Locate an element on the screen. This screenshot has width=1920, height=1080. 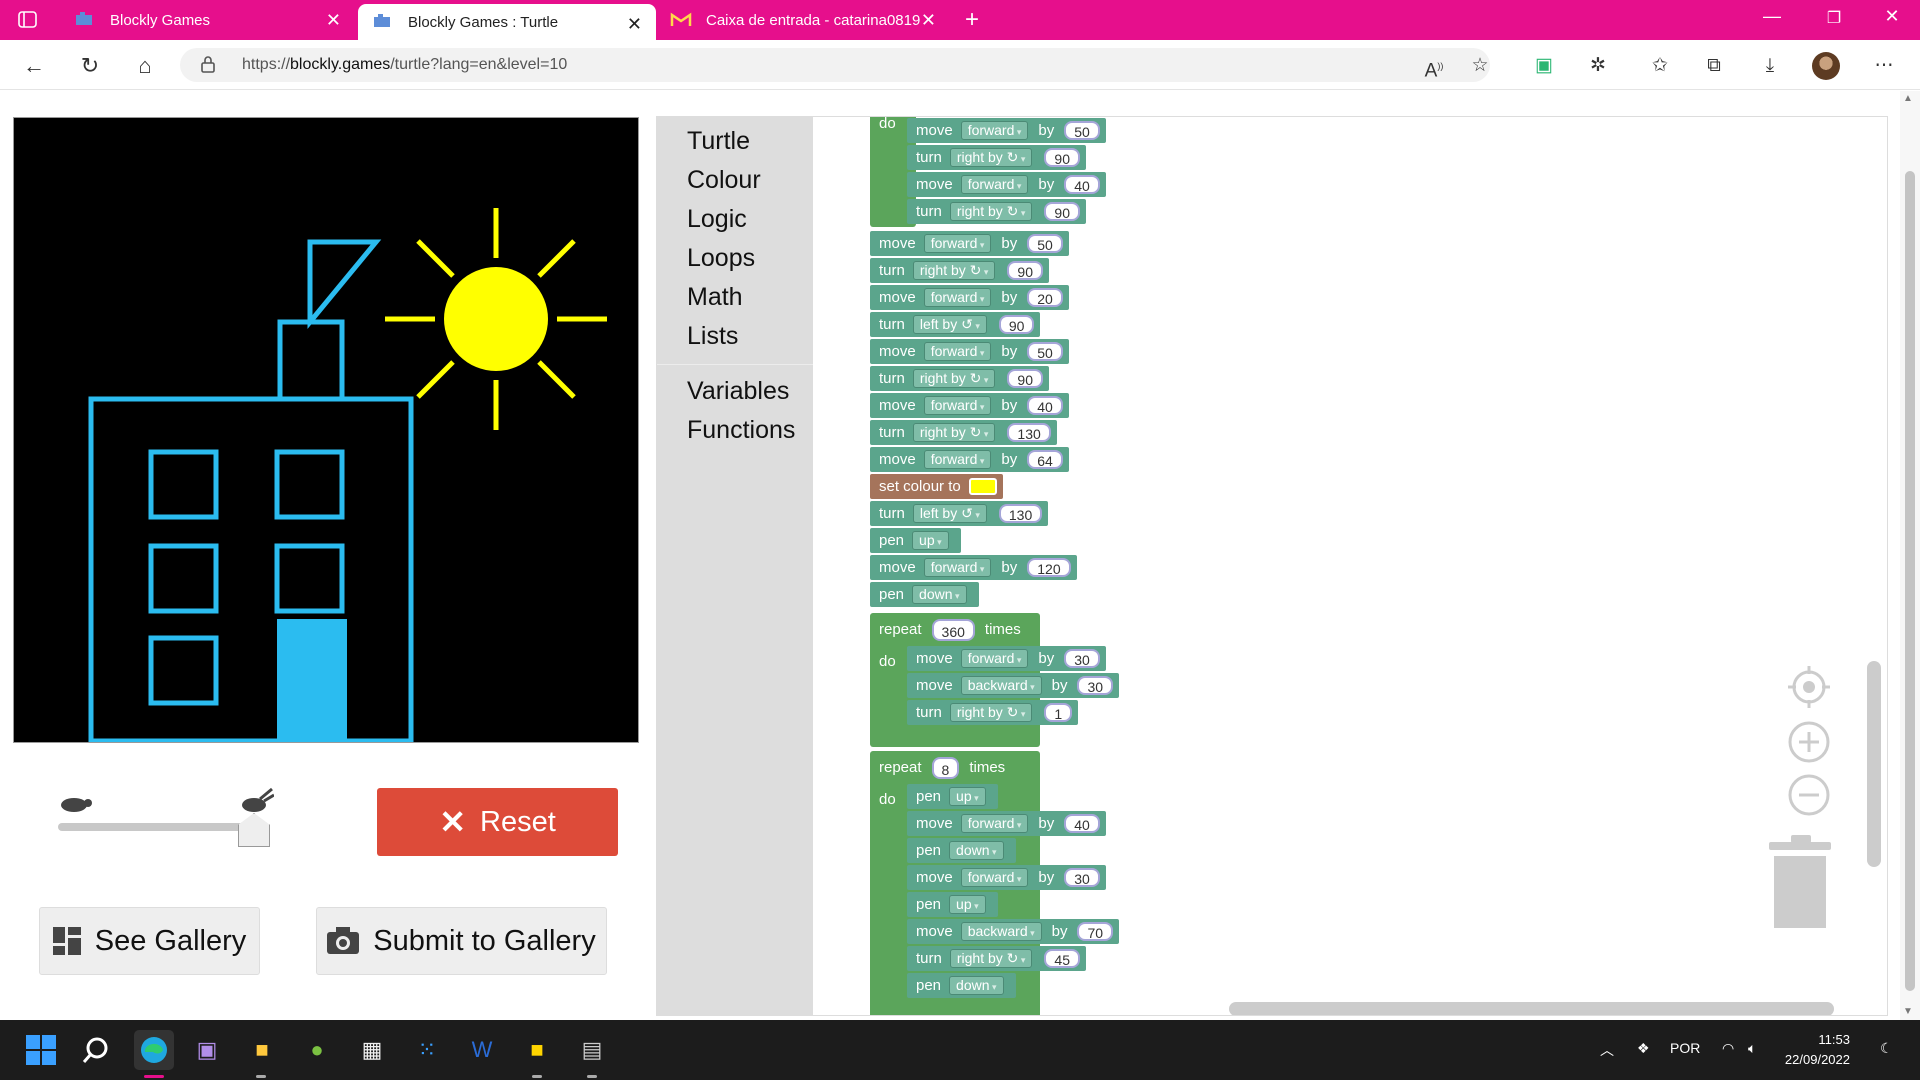
workspace-hscrollbar is located at coordinates (1531, 1008).